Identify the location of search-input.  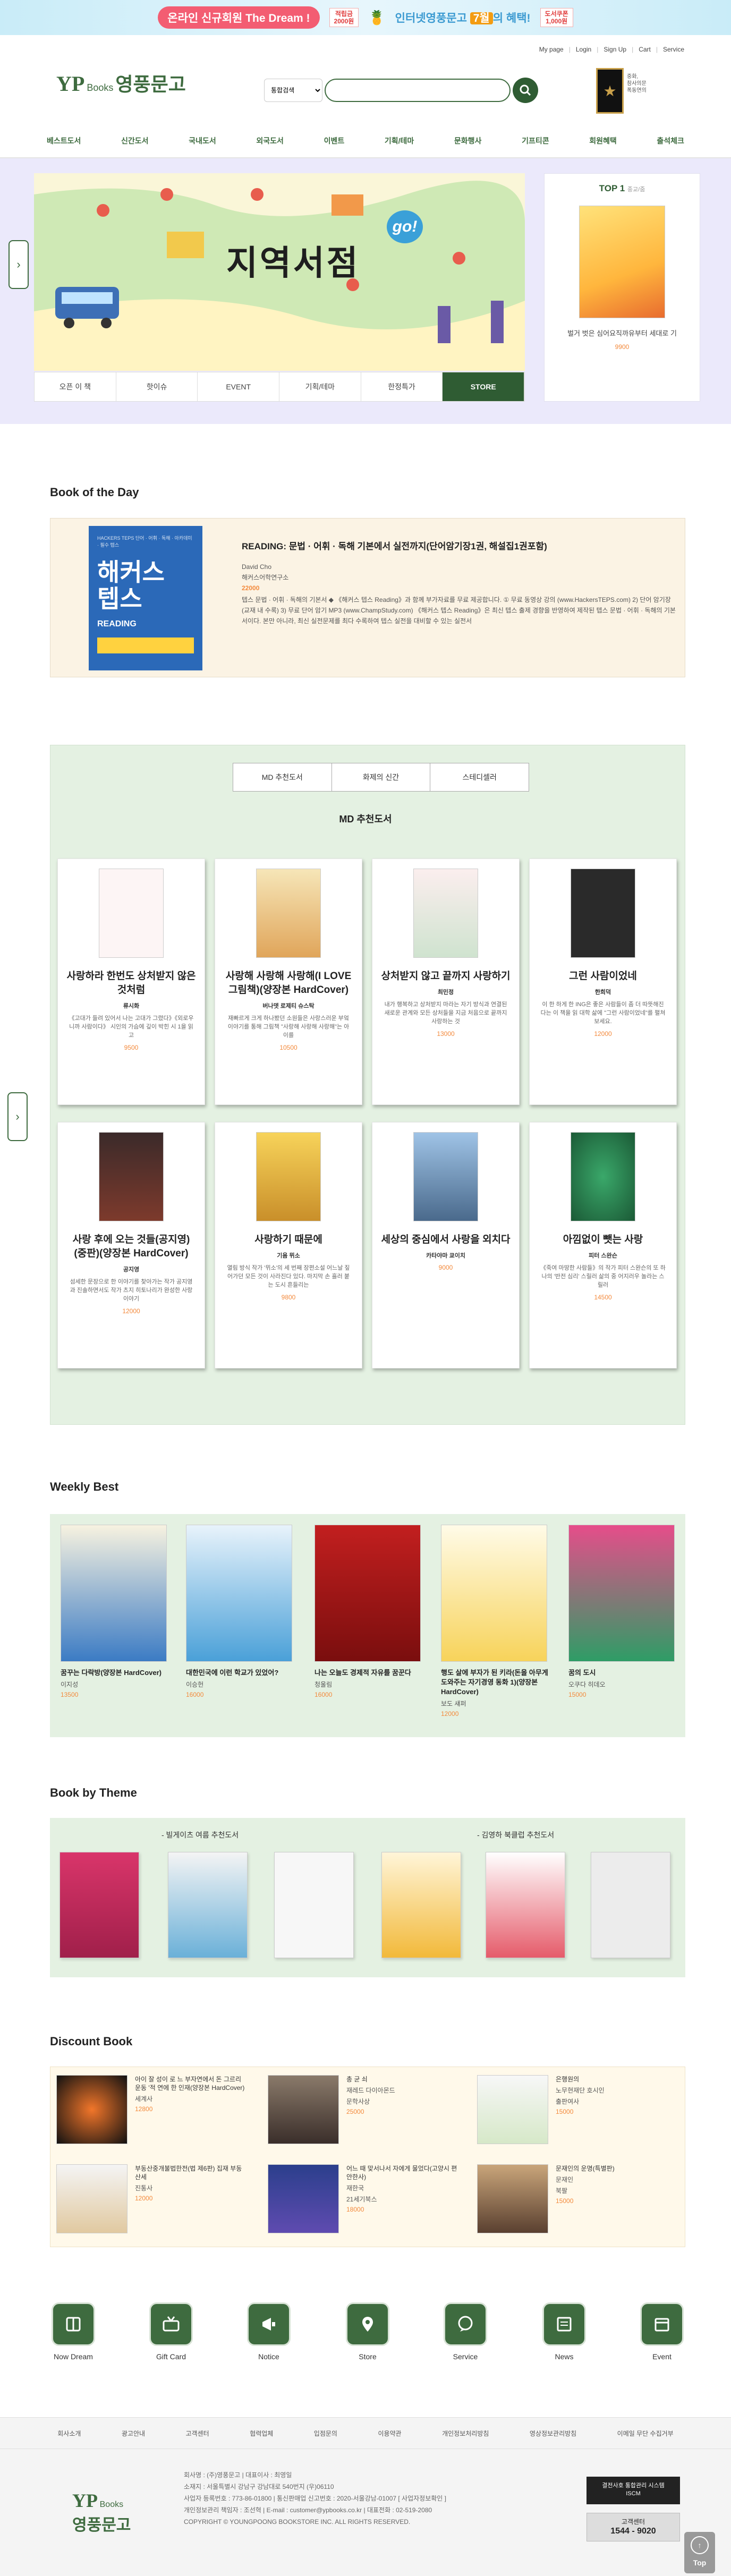
(418, 90).